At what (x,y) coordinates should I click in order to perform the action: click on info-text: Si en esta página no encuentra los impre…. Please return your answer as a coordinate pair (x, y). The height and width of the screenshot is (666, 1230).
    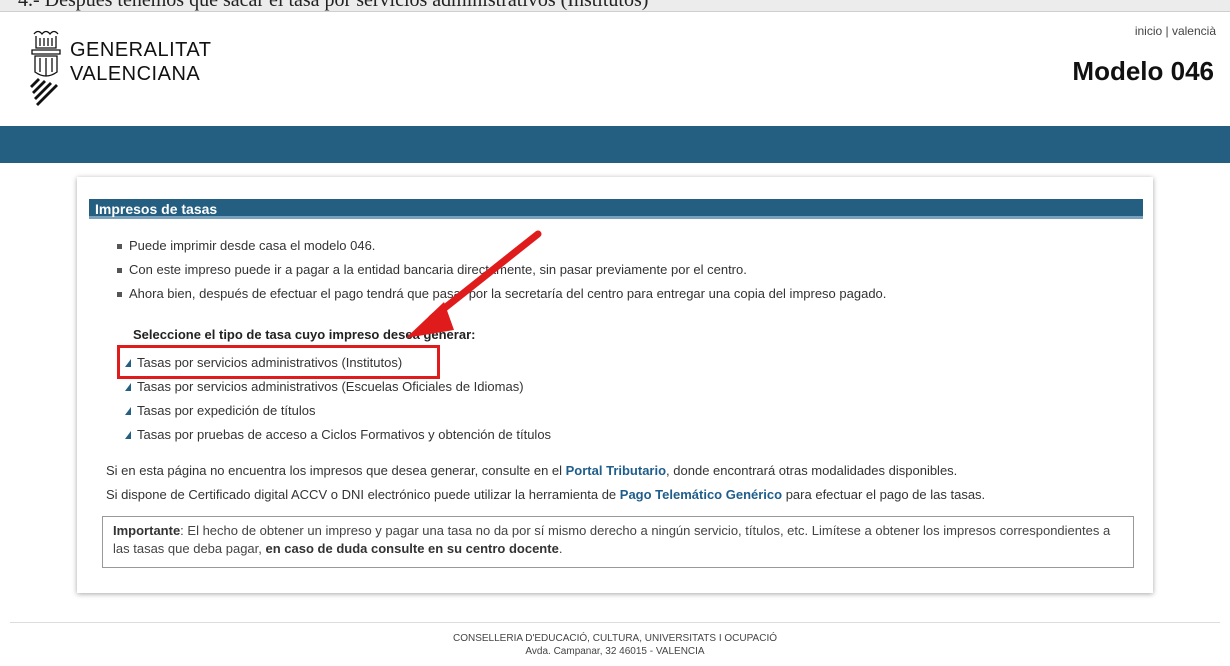
    Looking at the image, I should click on (336, 470).